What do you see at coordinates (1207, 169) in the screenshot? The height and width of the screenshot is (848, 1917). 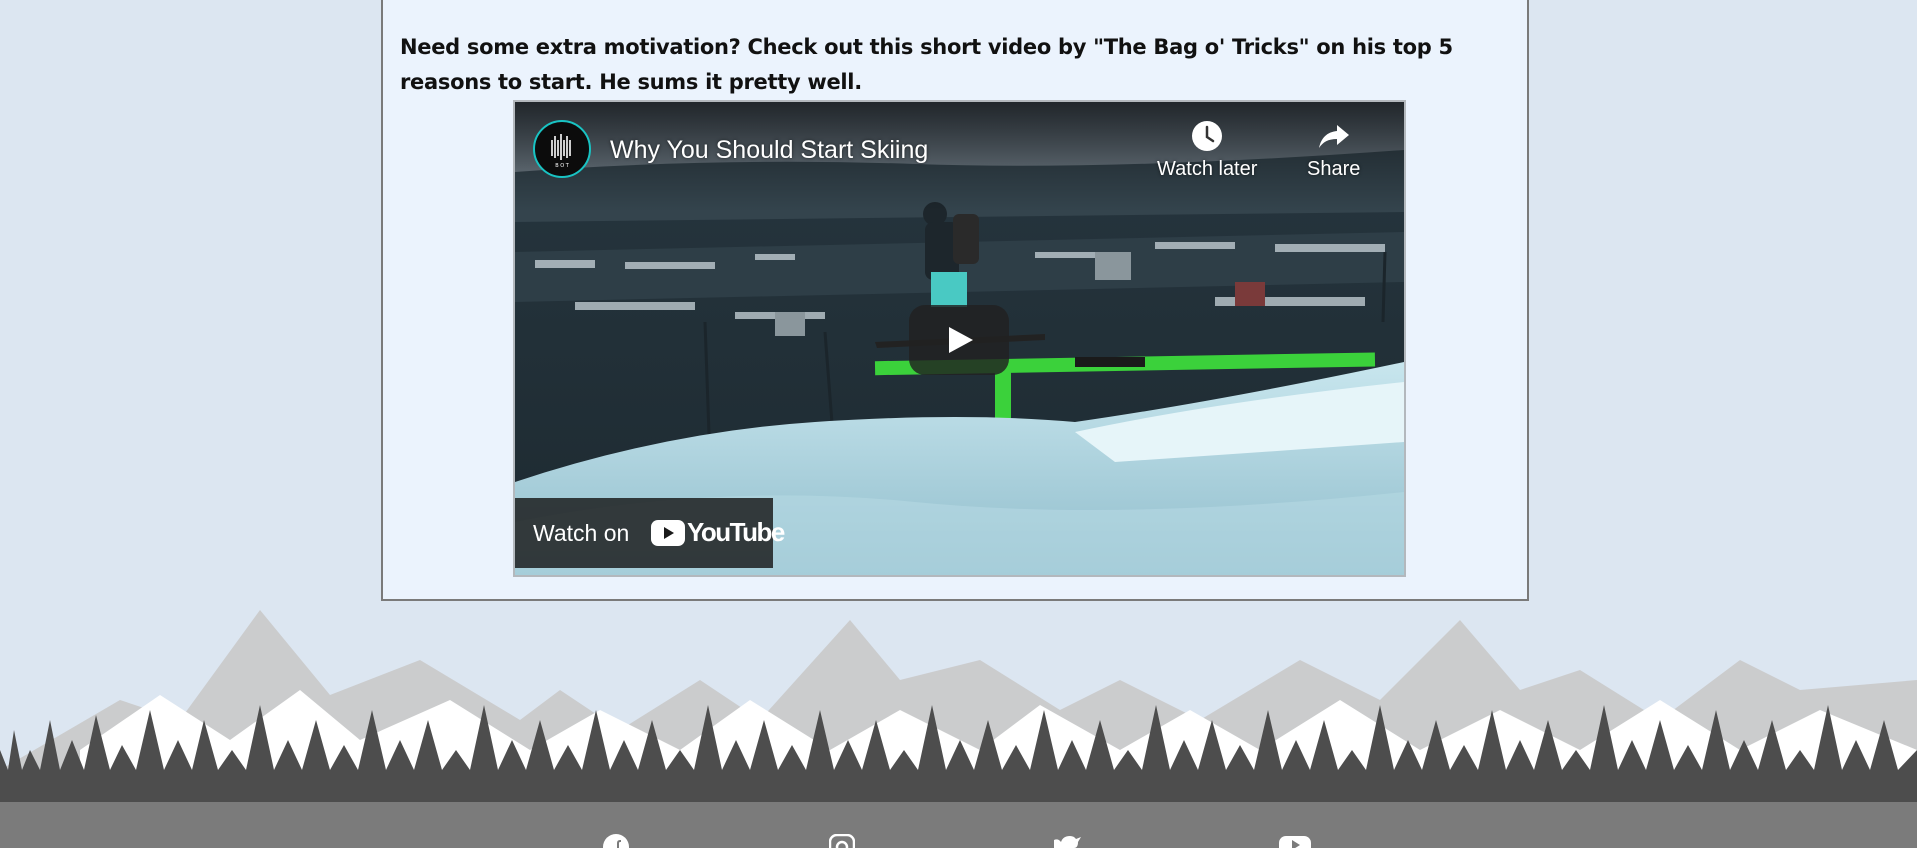 I see `watch-later-label: Watch later` at bounding box center [1207, 169].